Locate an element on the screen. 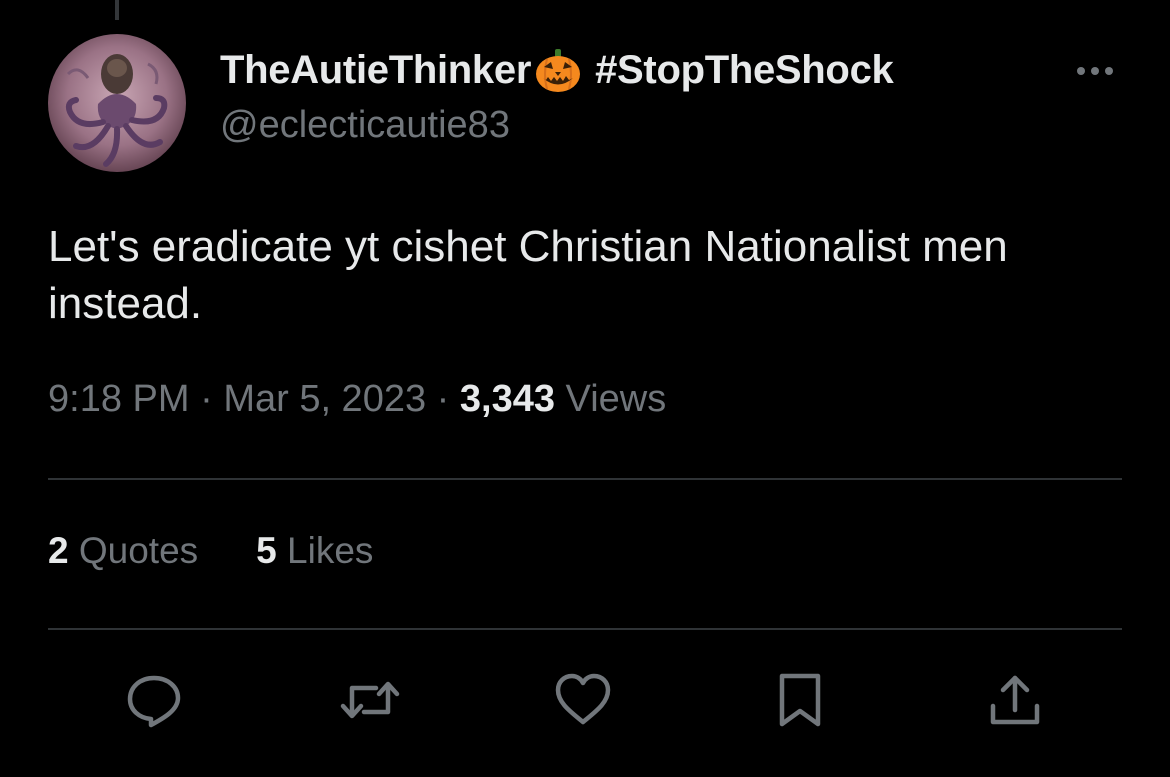 Image resolution: width=1170 pixels, height=777 pixels. share-button is located at coordinates (1015, 700).